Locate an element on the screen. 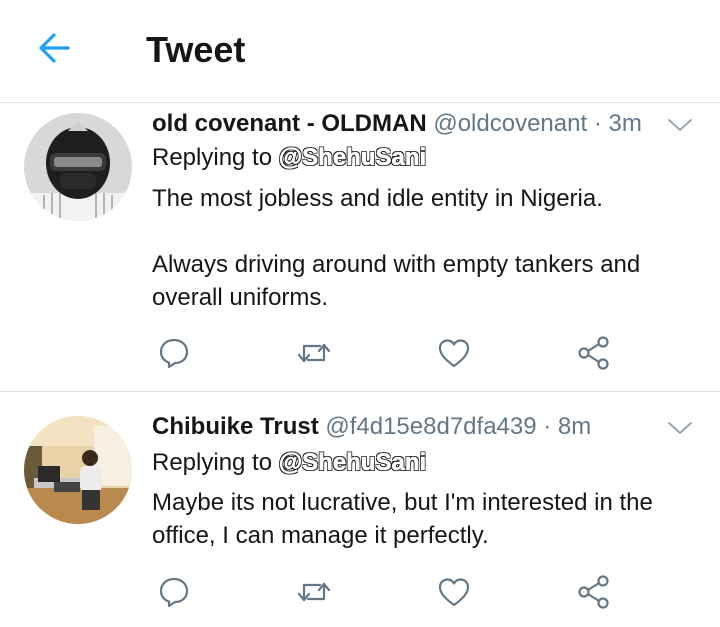 This screenshot has height=627, width=720. tweet-header: old covenant - OLDMAN @oldcovenant · 3m is located at coordinates (397, 124).